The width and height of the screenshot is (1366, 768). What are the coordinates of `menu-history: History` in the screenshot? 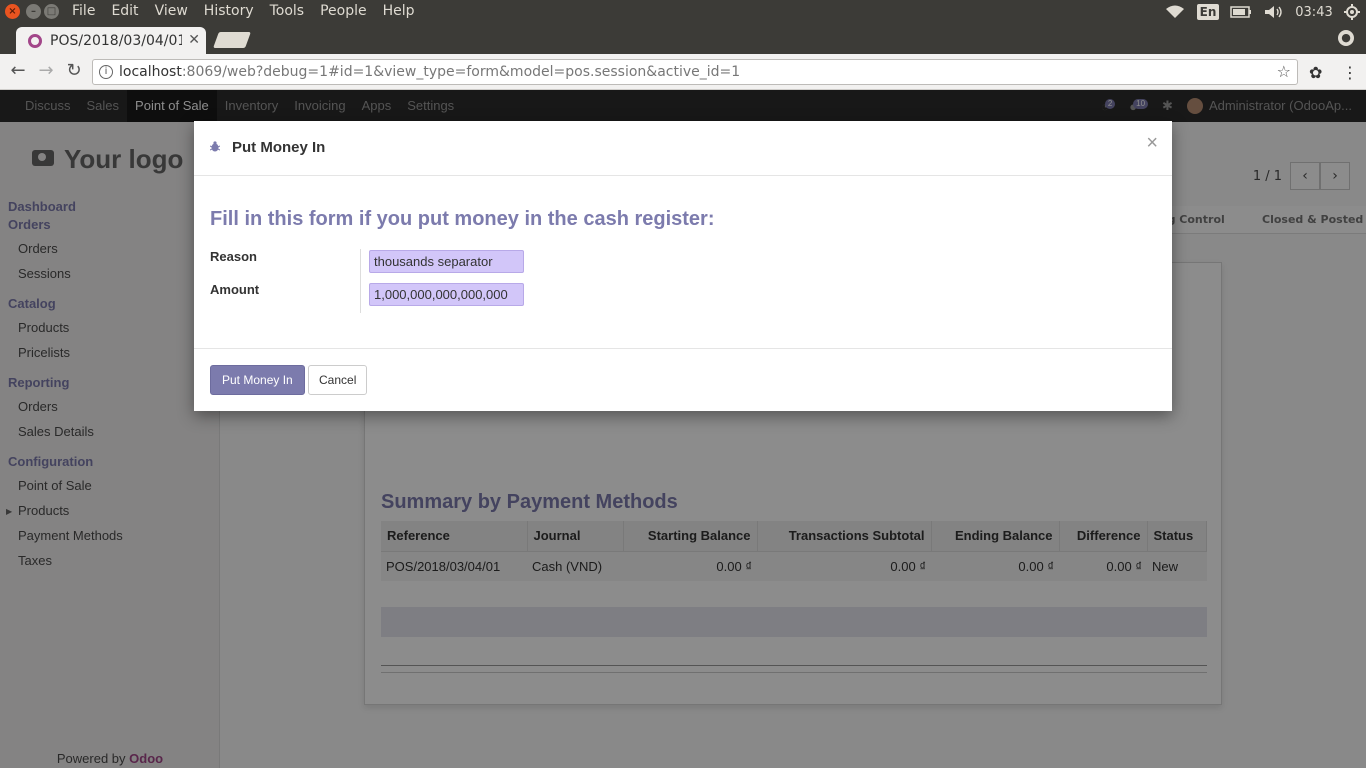 It's located at (232, 11).